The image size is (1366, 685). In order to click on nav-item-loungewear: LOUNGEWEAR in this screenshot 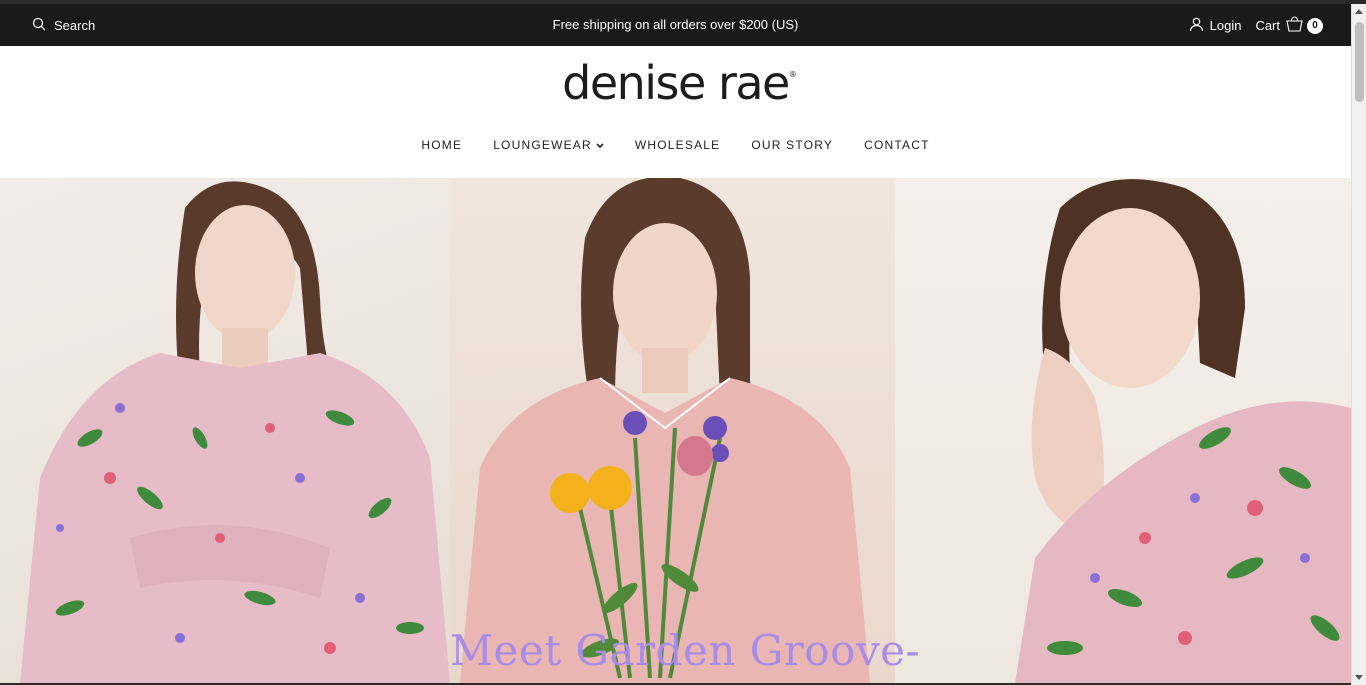, I will do `click(548, 145)`.